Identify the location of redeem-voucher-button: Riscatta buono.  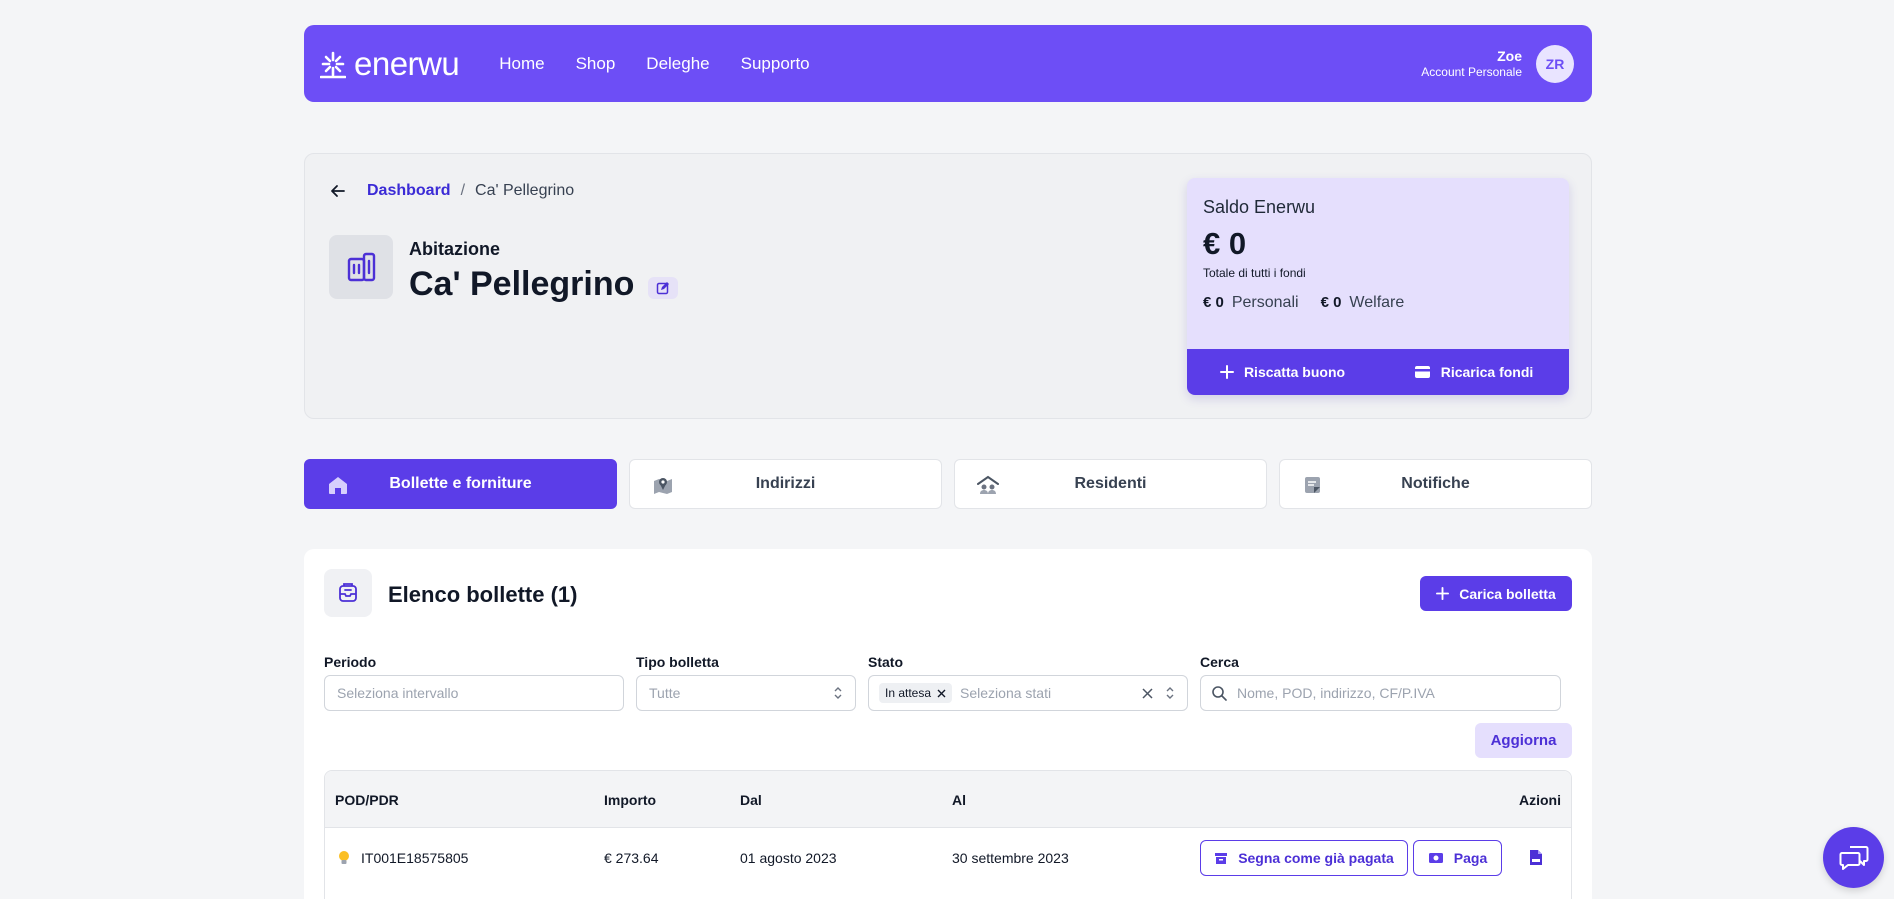
(1282, 372).